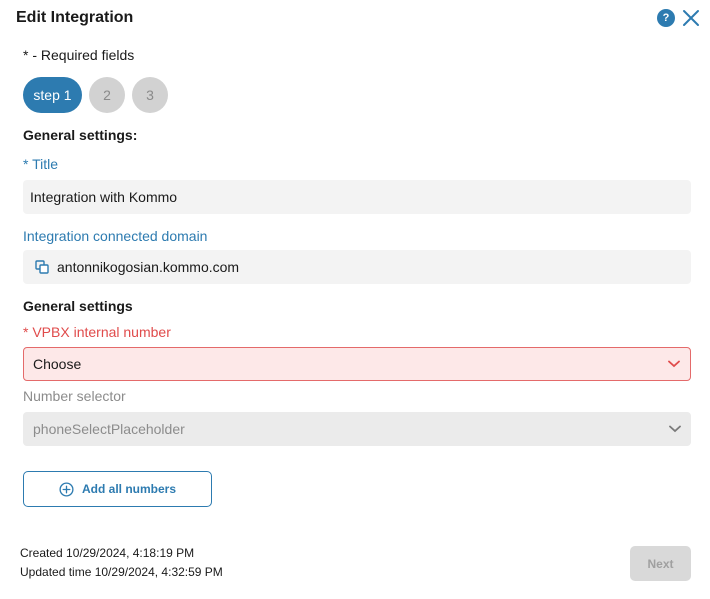 This screenshot has height=599, width=710. Describe the element at coordinates (150, 95) in the screenshot. I see `step-3-button: 3` at that location.